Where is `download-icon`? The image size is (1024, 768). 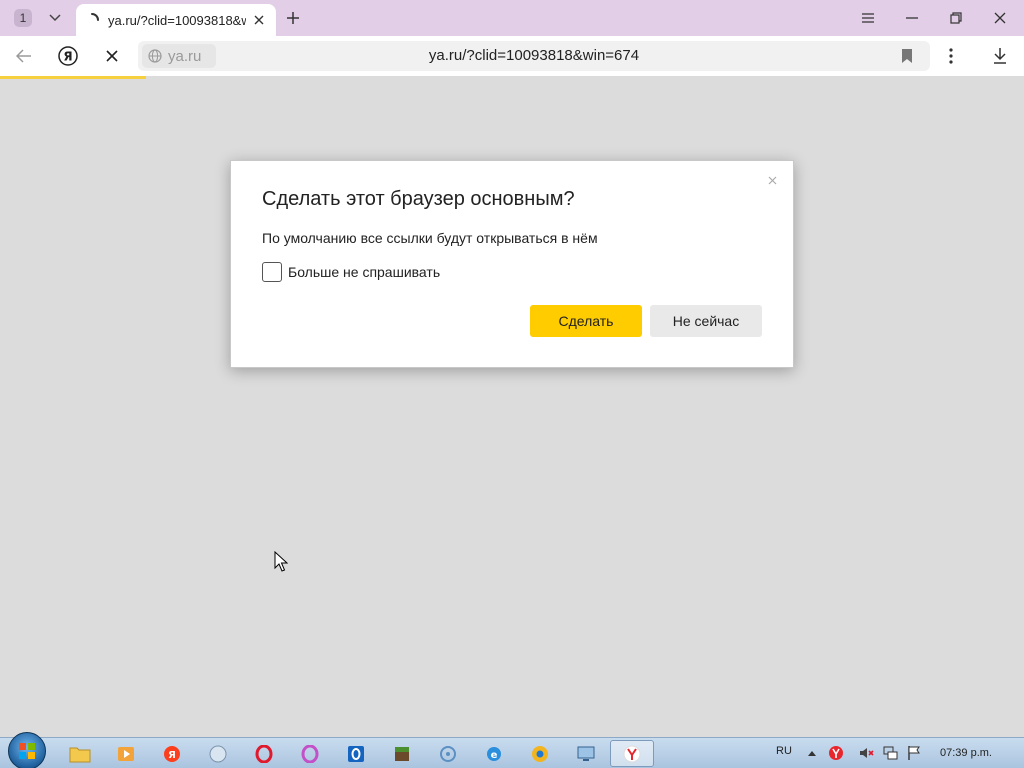
download-icon is located at coordinates (1000, 56).